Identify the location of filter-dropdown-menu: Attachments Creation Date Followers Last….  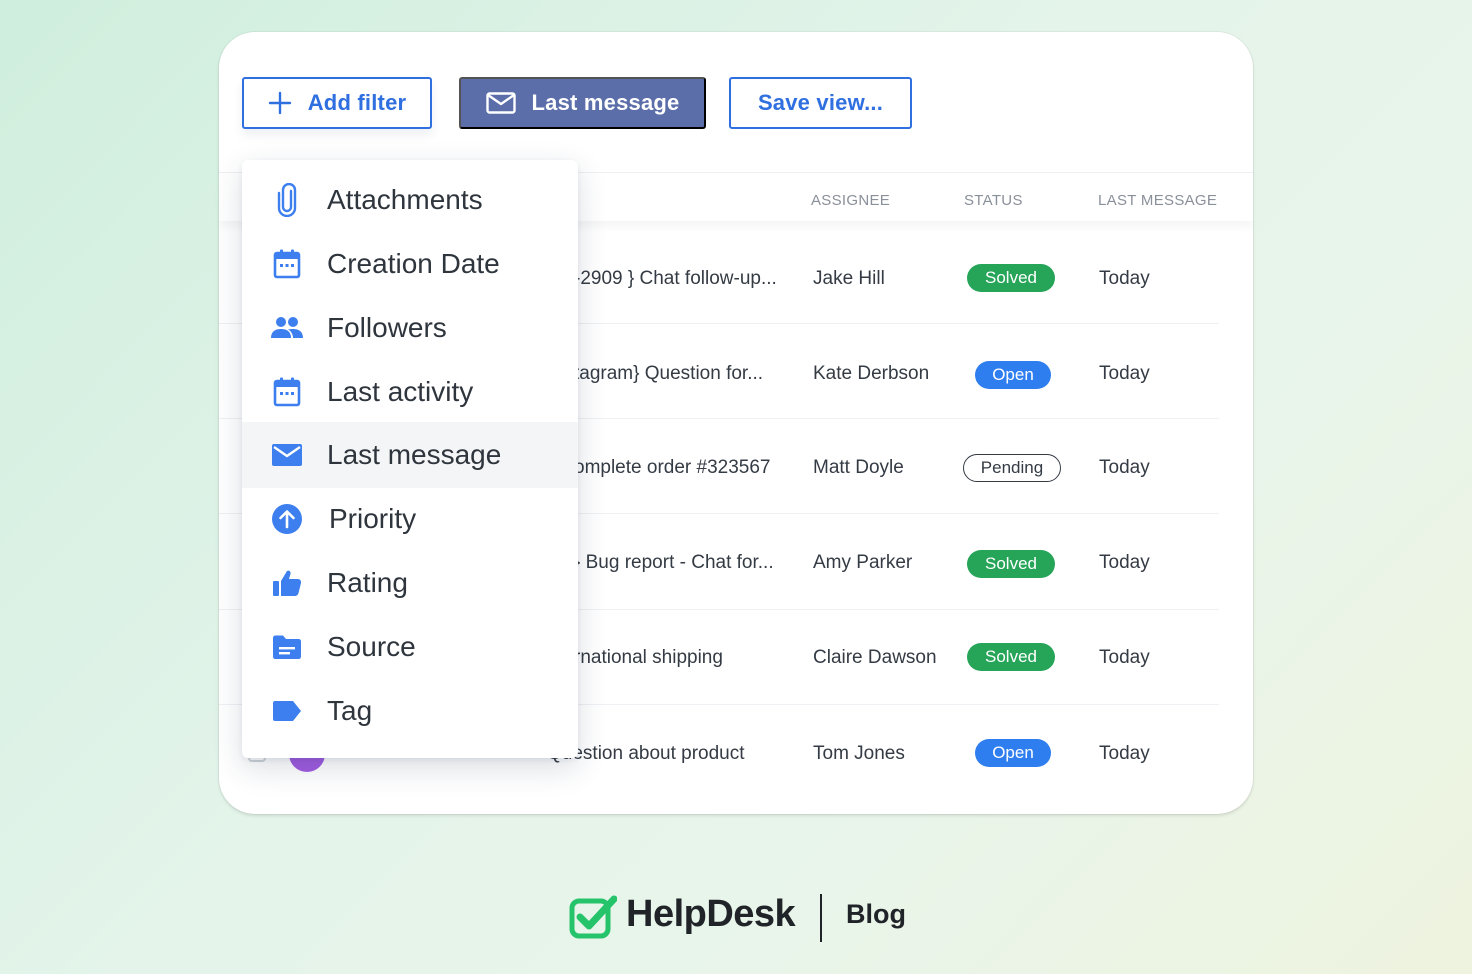
(410, 459).